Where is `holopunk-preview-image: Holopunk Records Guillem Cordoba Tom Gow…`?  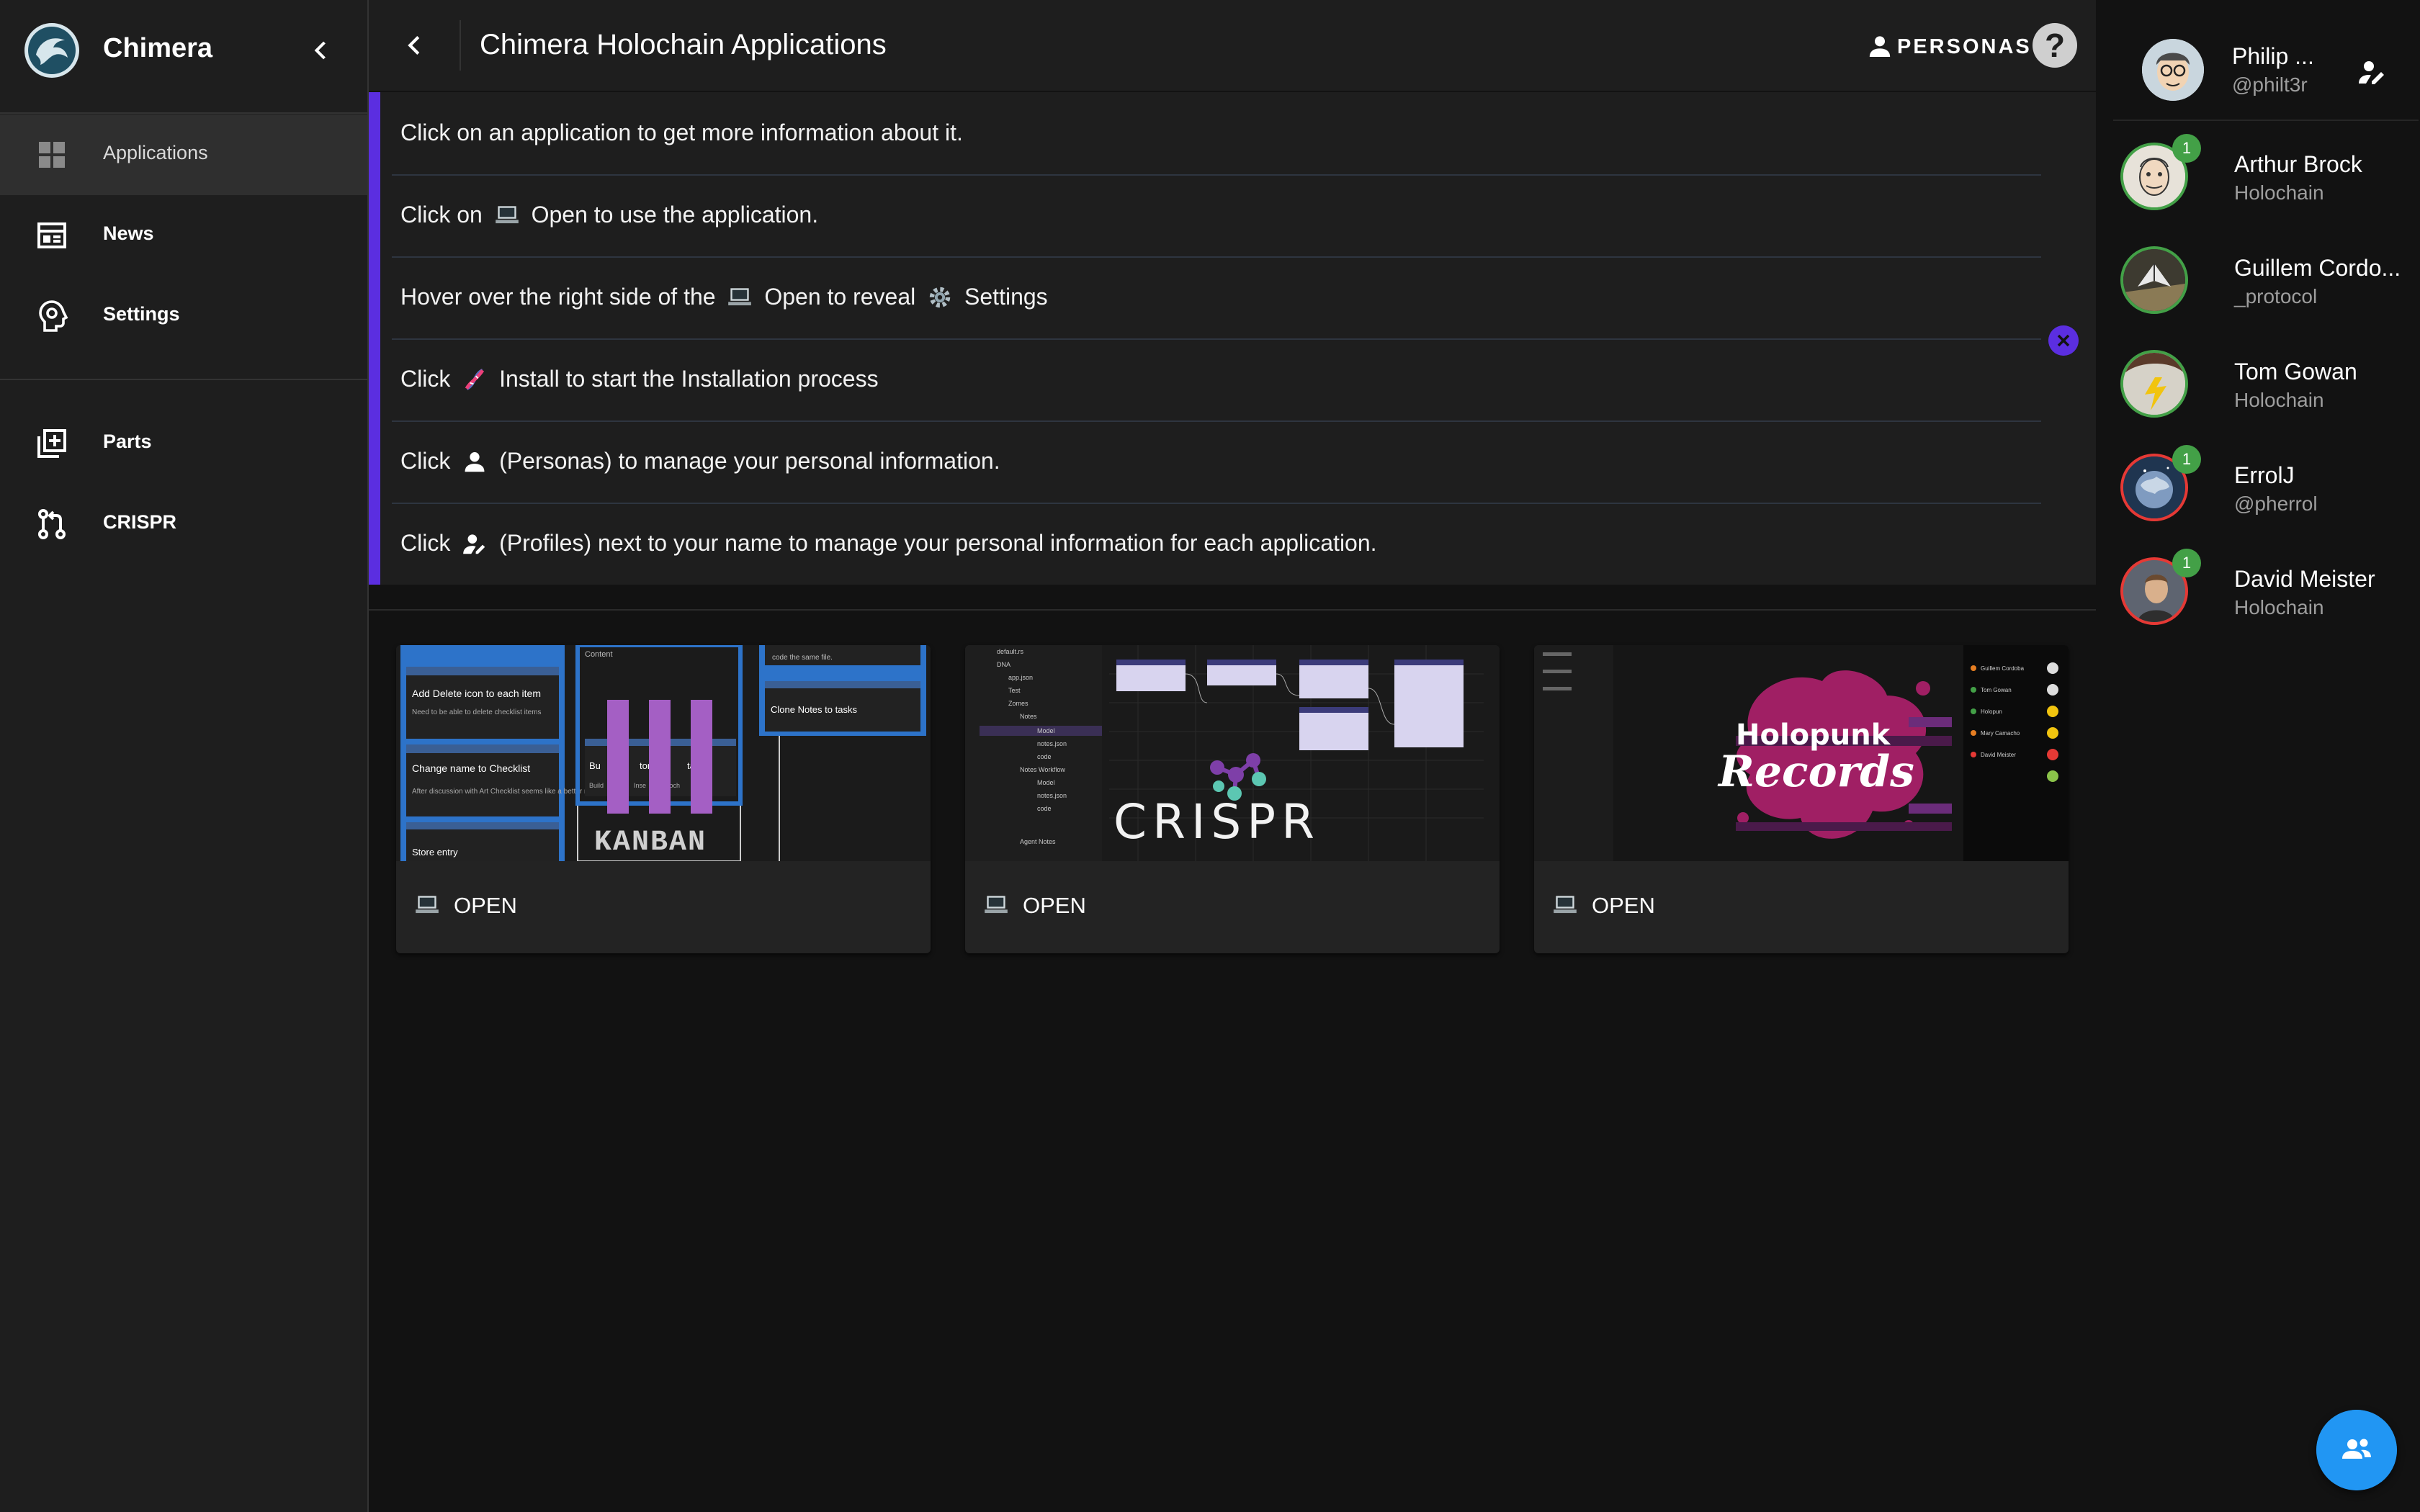 holopunk-preview-image: Holopunk Records Guillem Cordoba Tom Gow… is located at coordinates (1801, 753).